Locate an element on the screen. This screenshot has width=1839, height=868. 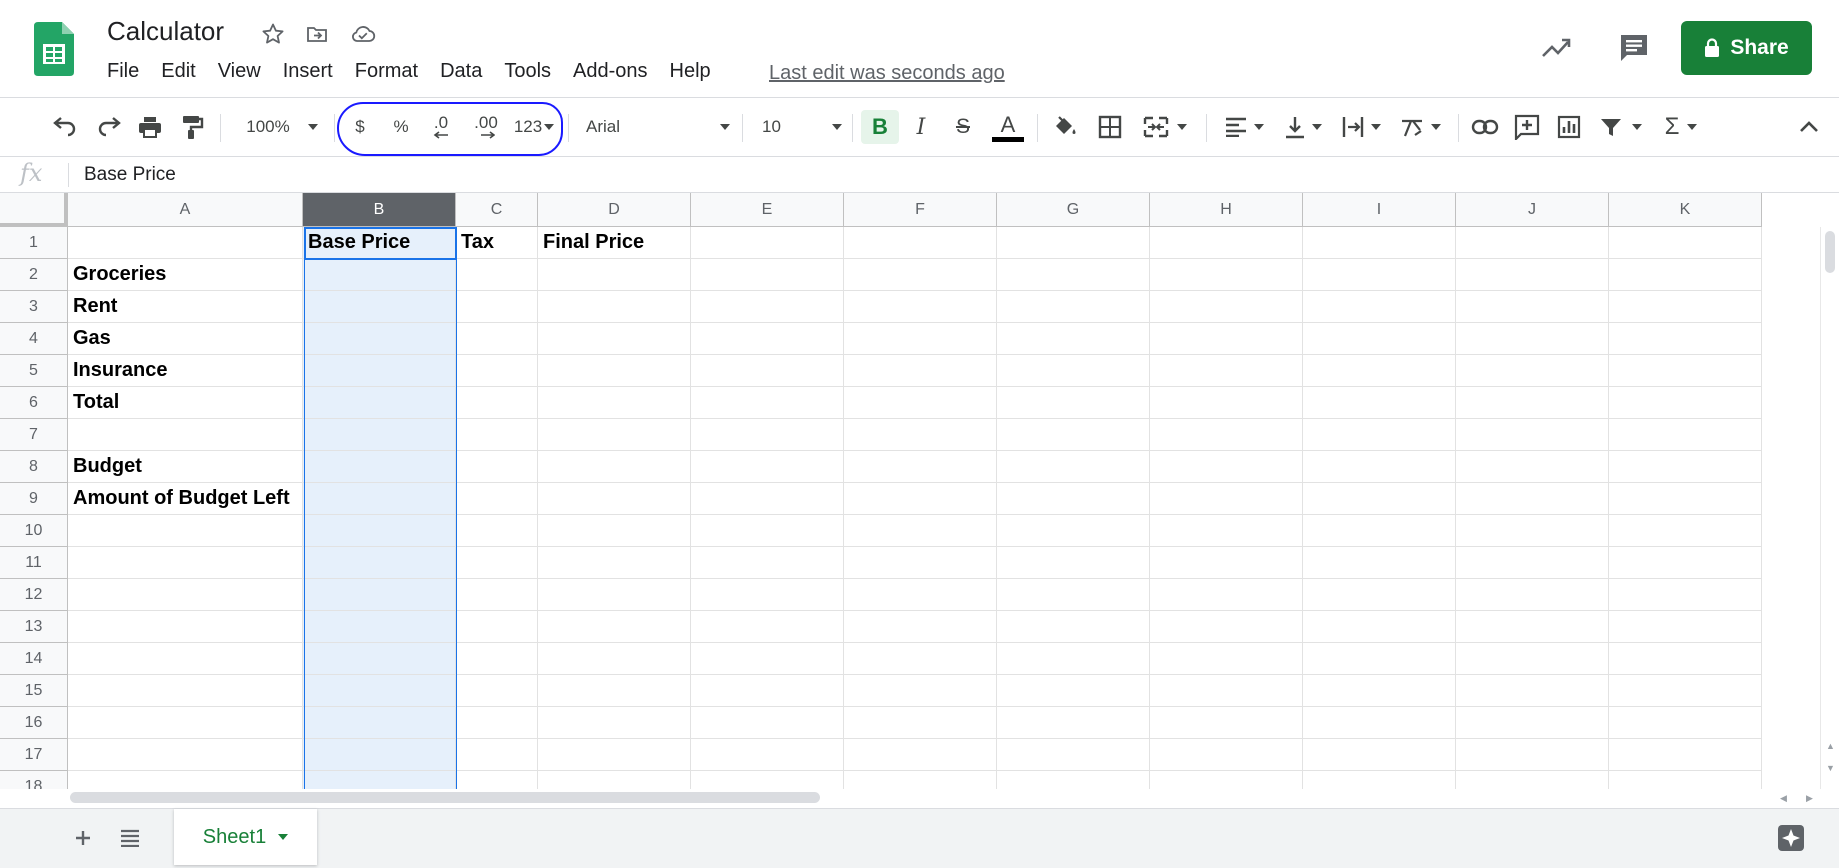
cell-i10 is located at coordinates (1379, 531).